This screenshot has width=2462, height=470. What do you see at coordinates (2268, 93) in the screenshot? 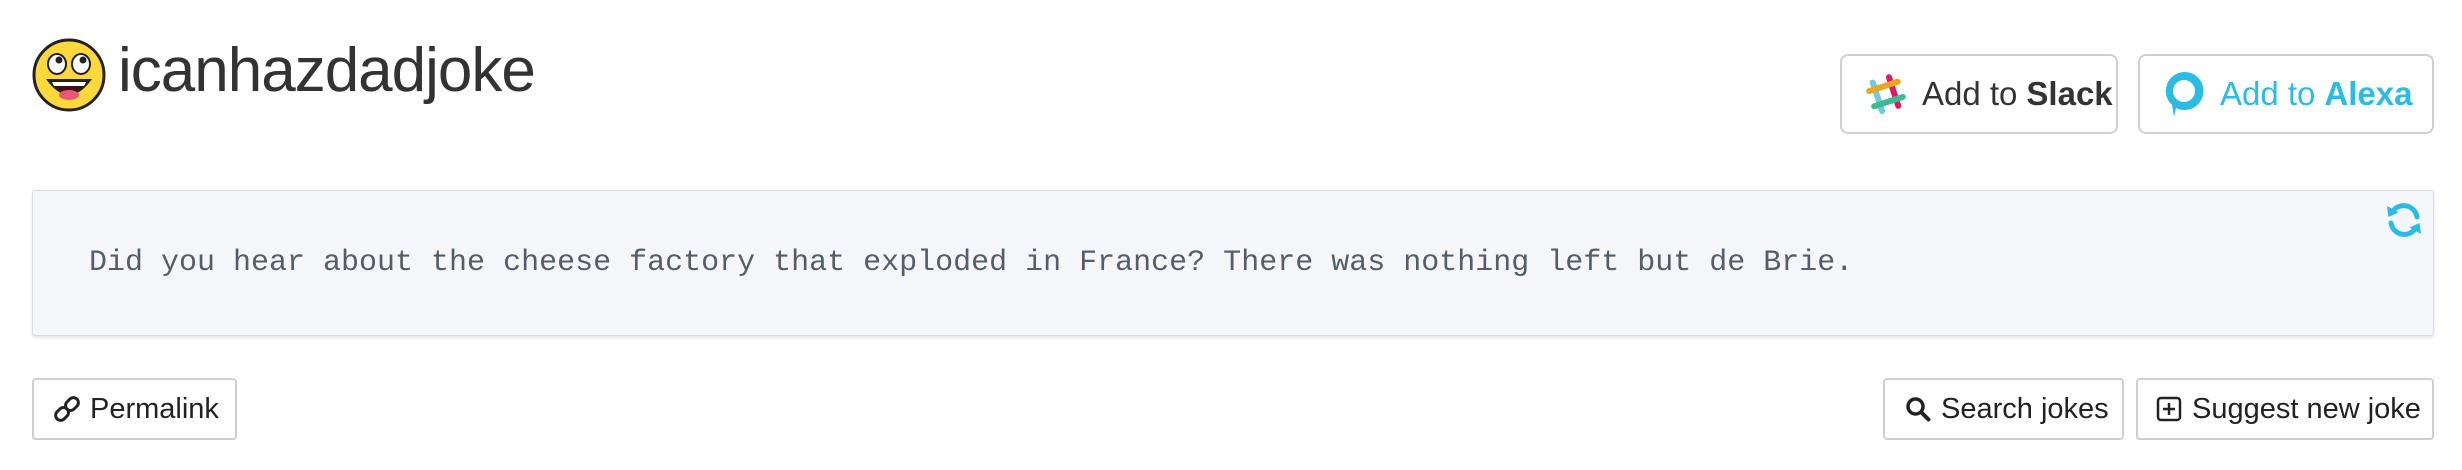
I see `alexa-button-prefix: Add to` at bounding box center [2268, 93].